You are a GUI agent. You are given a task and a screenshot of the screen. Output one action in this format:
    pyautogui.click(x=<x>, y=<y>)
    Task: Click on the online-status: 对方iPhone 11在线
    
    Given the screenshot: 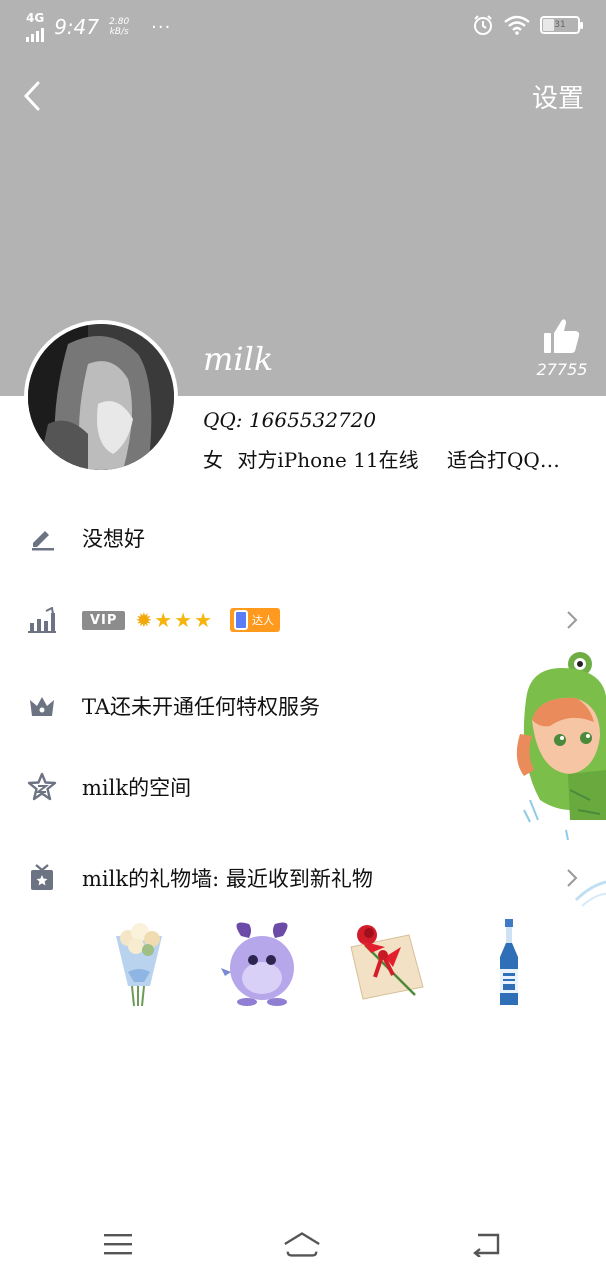 What is the action you would take?
    pyautogui.click(x=328, y=460)
    